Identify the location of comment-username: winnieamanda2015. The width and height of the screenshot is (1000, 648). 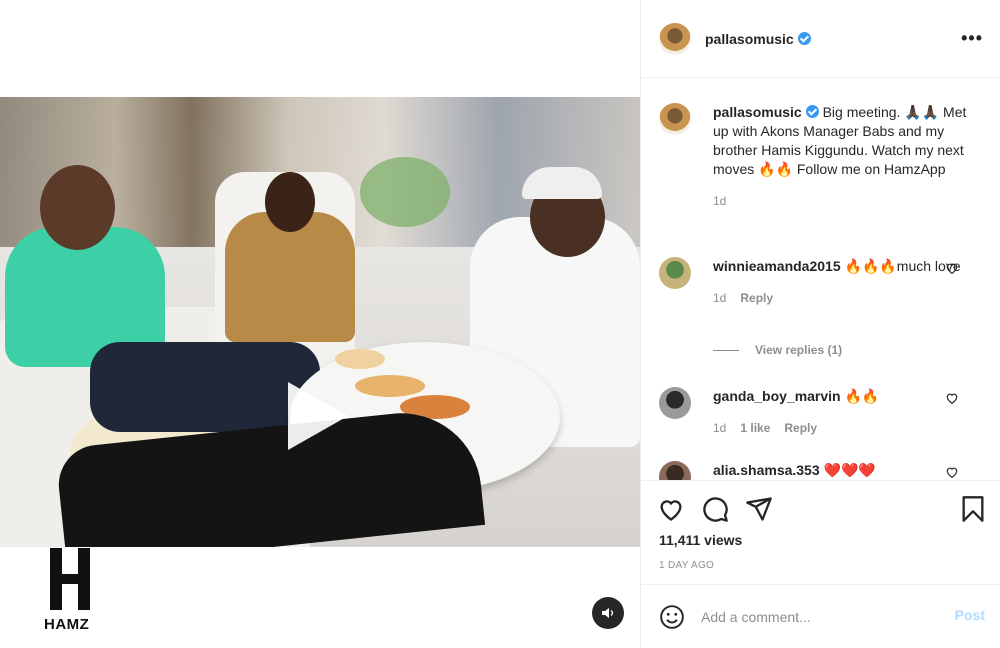
(777, 266).